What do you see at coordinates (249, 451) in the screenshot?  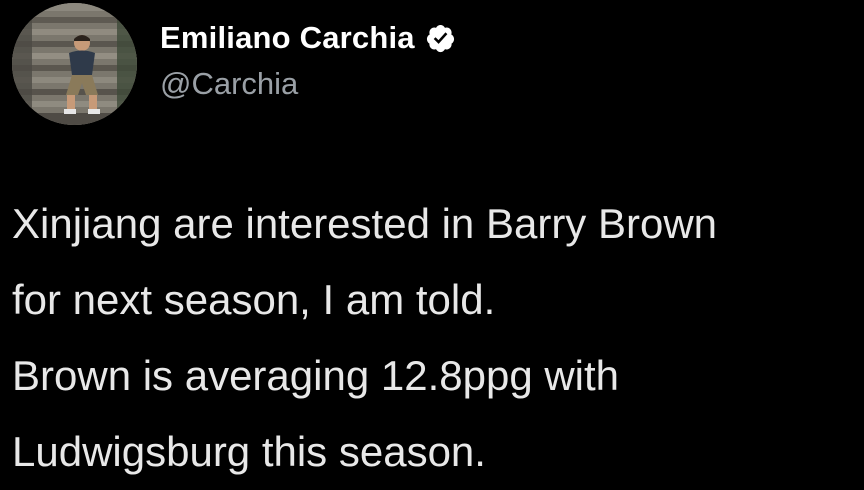 I see `tweet-text-line: Ludwigsburg this season.` at bounding box center [249, 451].